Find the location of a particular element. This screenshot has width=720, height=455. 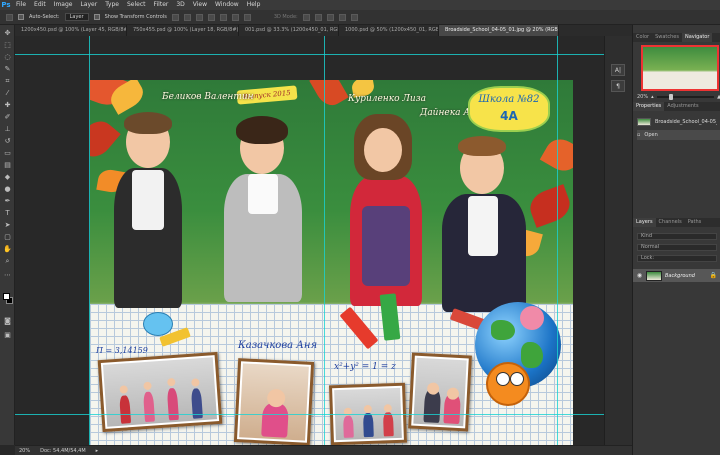

eyedropper-tool-icon: ⁄ is located at coordinates (7, 93).